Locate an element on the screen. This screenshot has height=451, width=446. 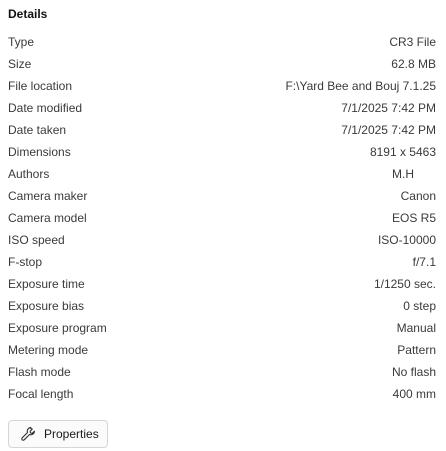
detail-label: Dimensions is located at coordinates (39, 152).